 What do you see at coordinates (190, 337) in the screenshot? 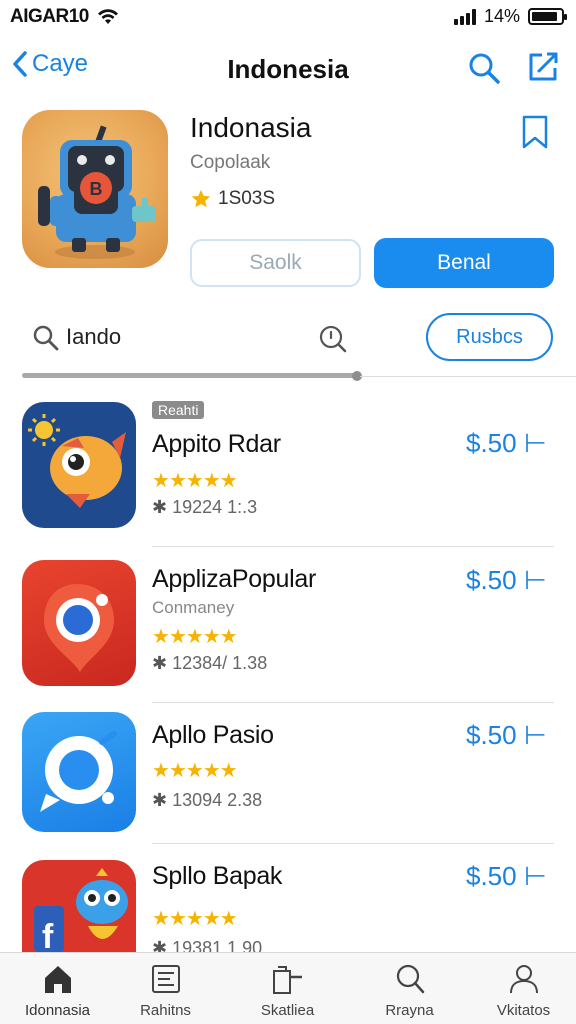
I see `search-field: Iando` at bounding box center [190, 337].